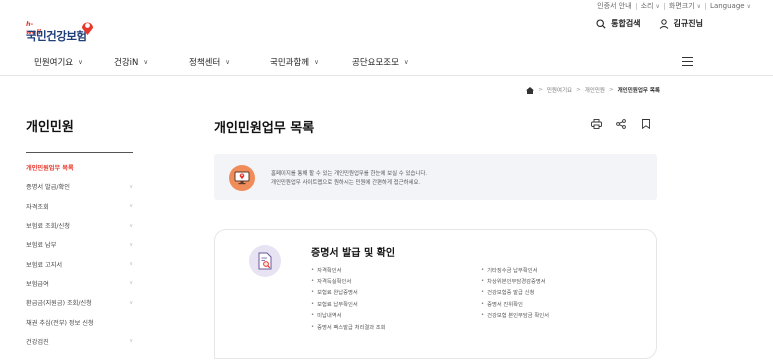  Describe the element at coordinates (348, 315) in the screenshot. I see `card-link-item: 미납내역서` at that location.